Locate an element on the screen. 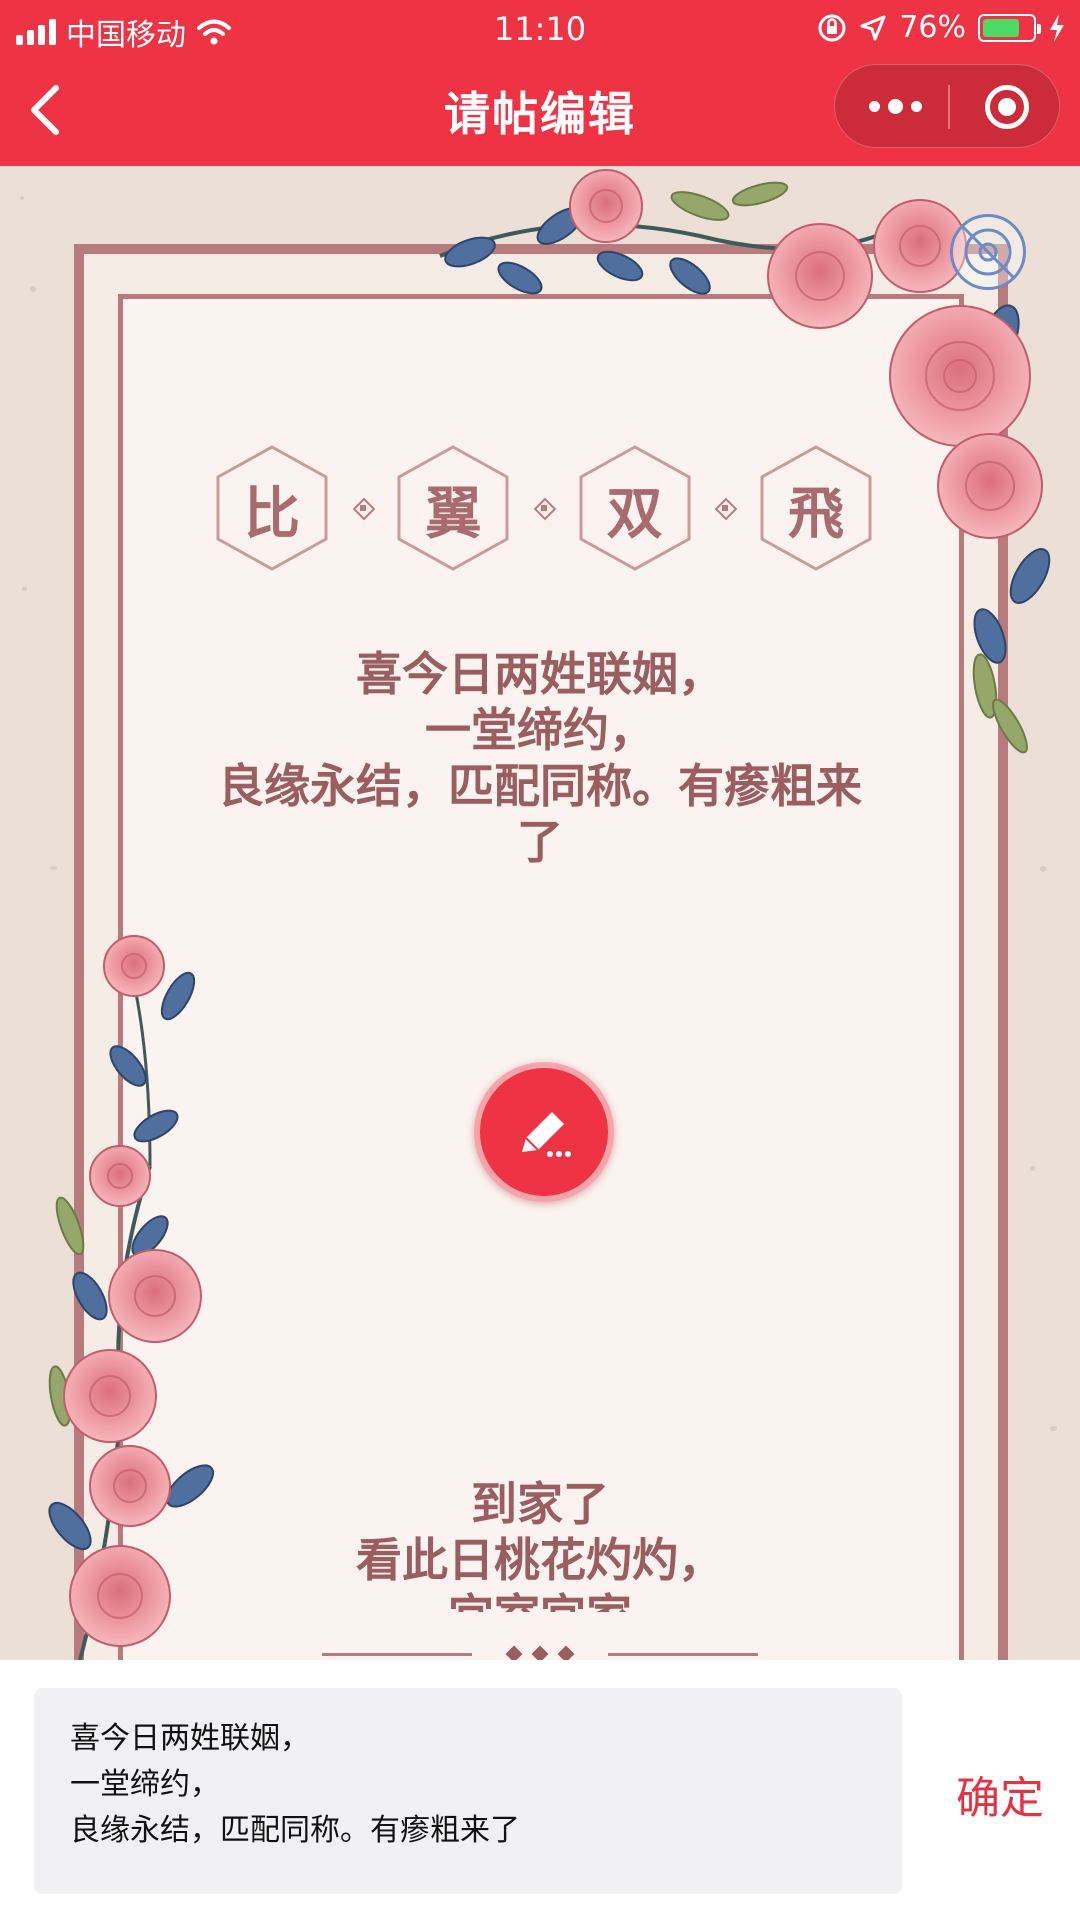  confirm-button: 确定 is located at coordinates (1000, 1794).